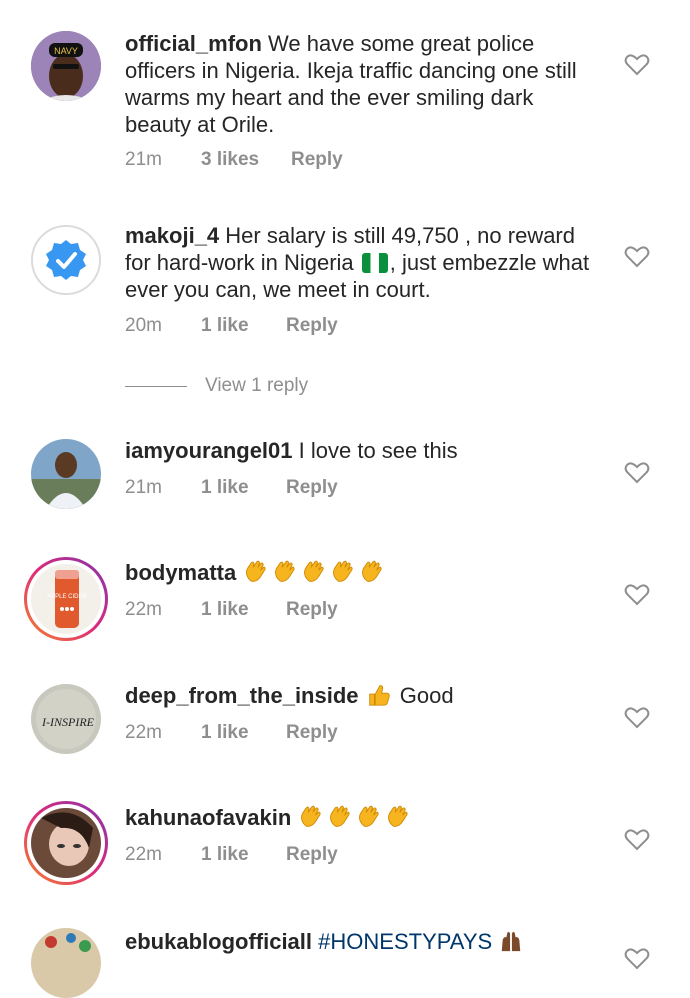 The height and width of the screenshot is (998, 690). Describe the element at coordinates (405, 941) in the screenshot. I see `hashtag-link: #HONESTYPAYS` at that location.